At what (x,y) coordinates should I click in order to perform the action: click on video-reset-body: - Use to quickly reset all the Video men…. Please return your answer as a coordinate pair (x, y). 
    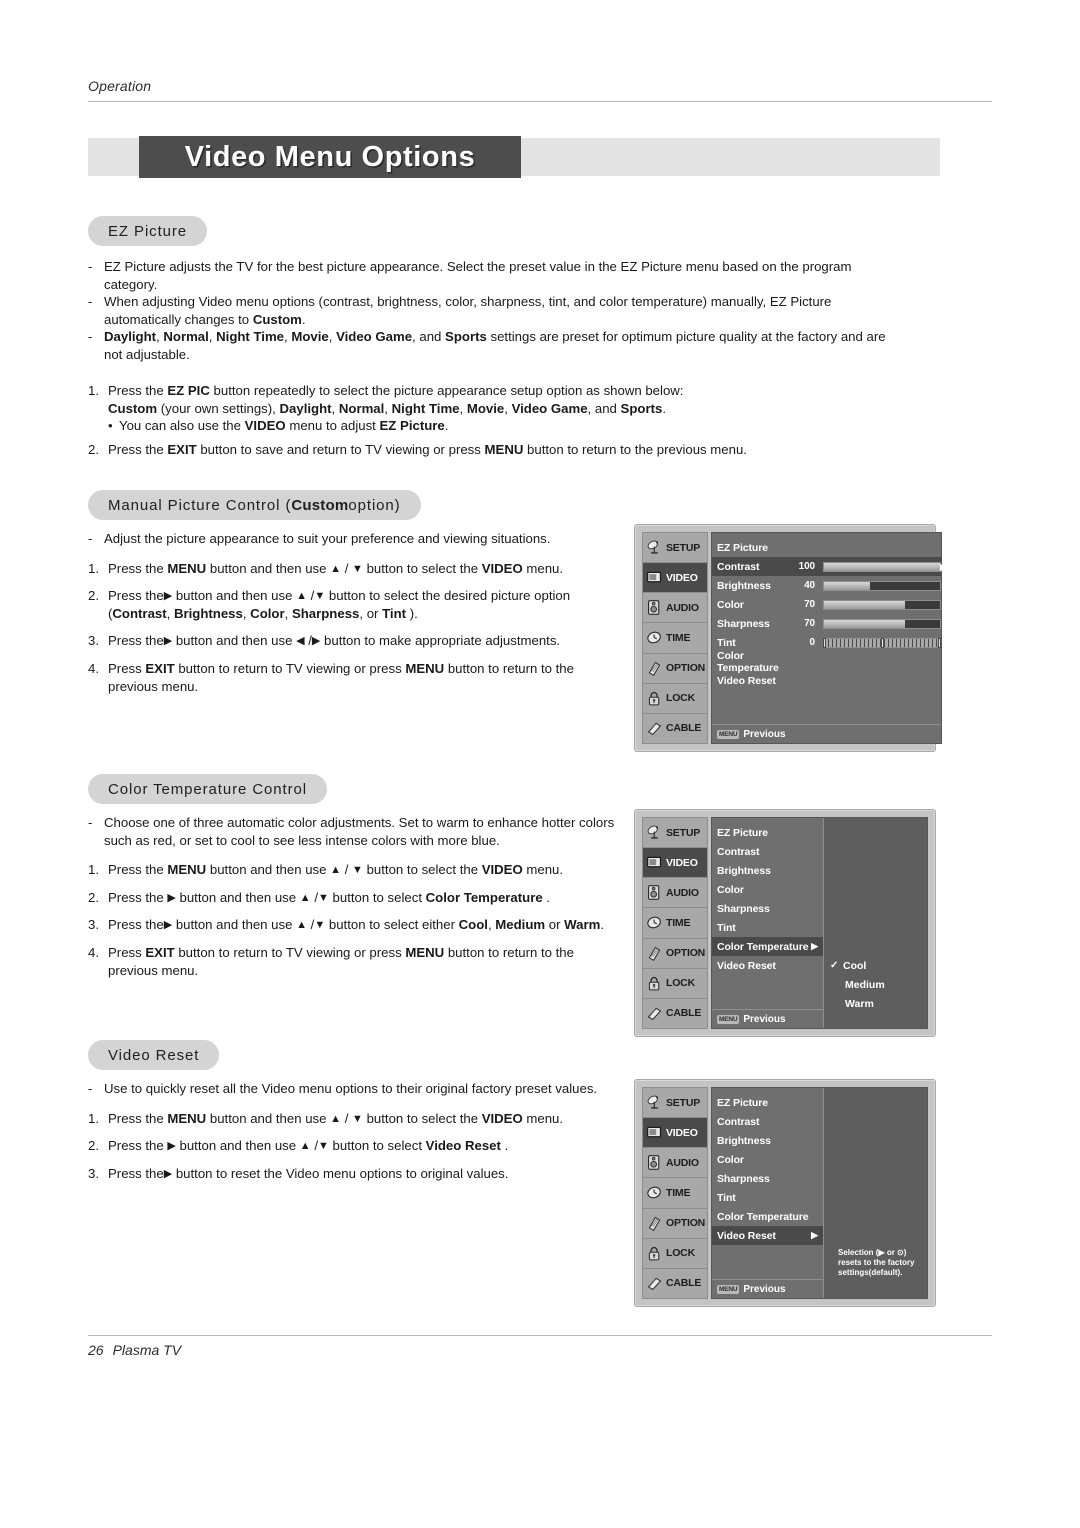
    Looking at the image, I should click on (355, 1131).